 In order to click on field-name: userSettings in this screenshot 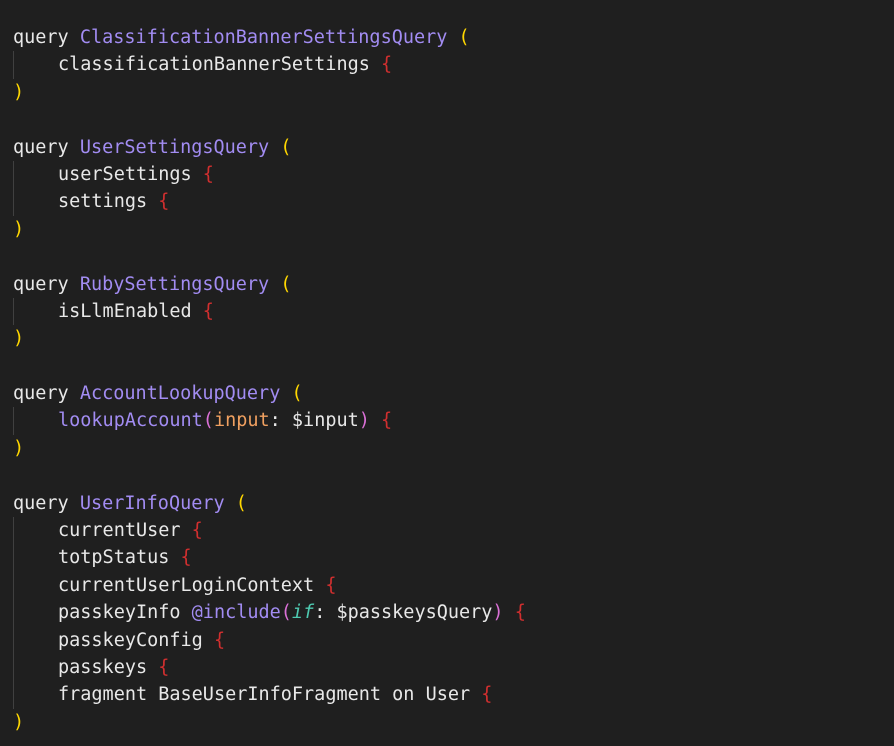, I will do `click(125, 174)`.